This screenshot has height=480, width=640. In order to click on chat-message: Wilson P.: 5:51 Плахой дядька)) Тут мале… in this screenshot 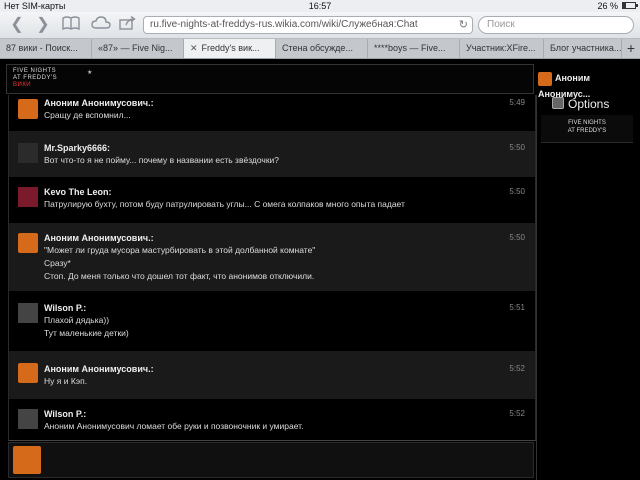, I will do `click(272, 321)`.